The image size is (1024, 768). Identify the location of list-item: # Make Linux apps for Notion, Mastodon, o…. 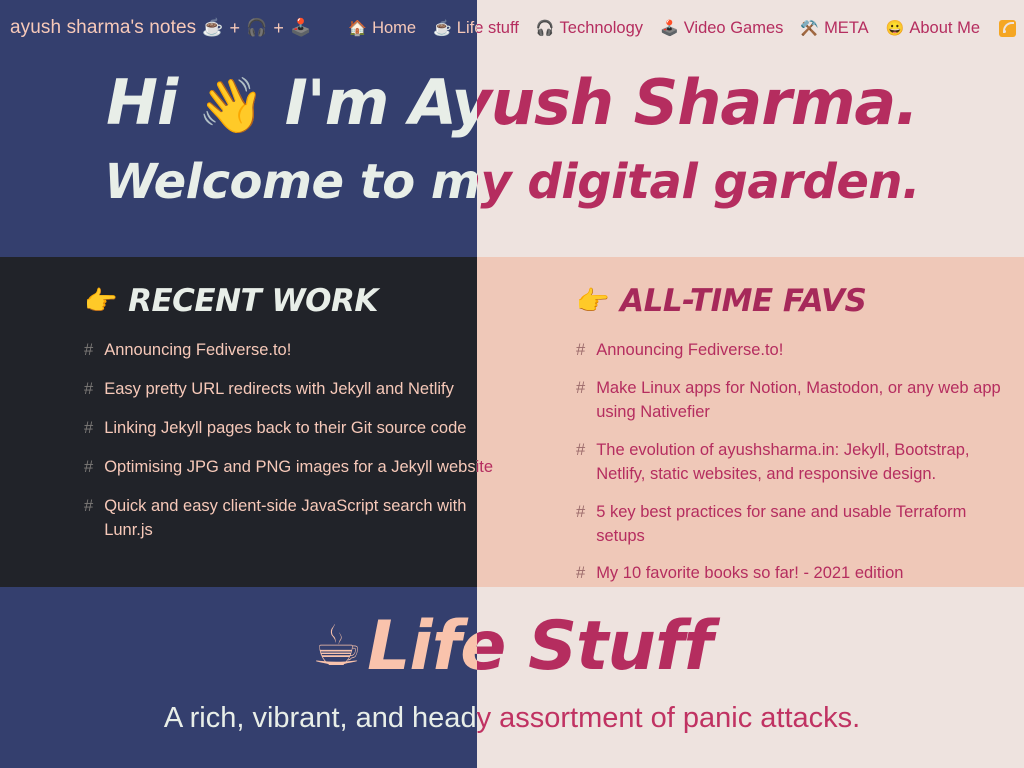
(795, 401).